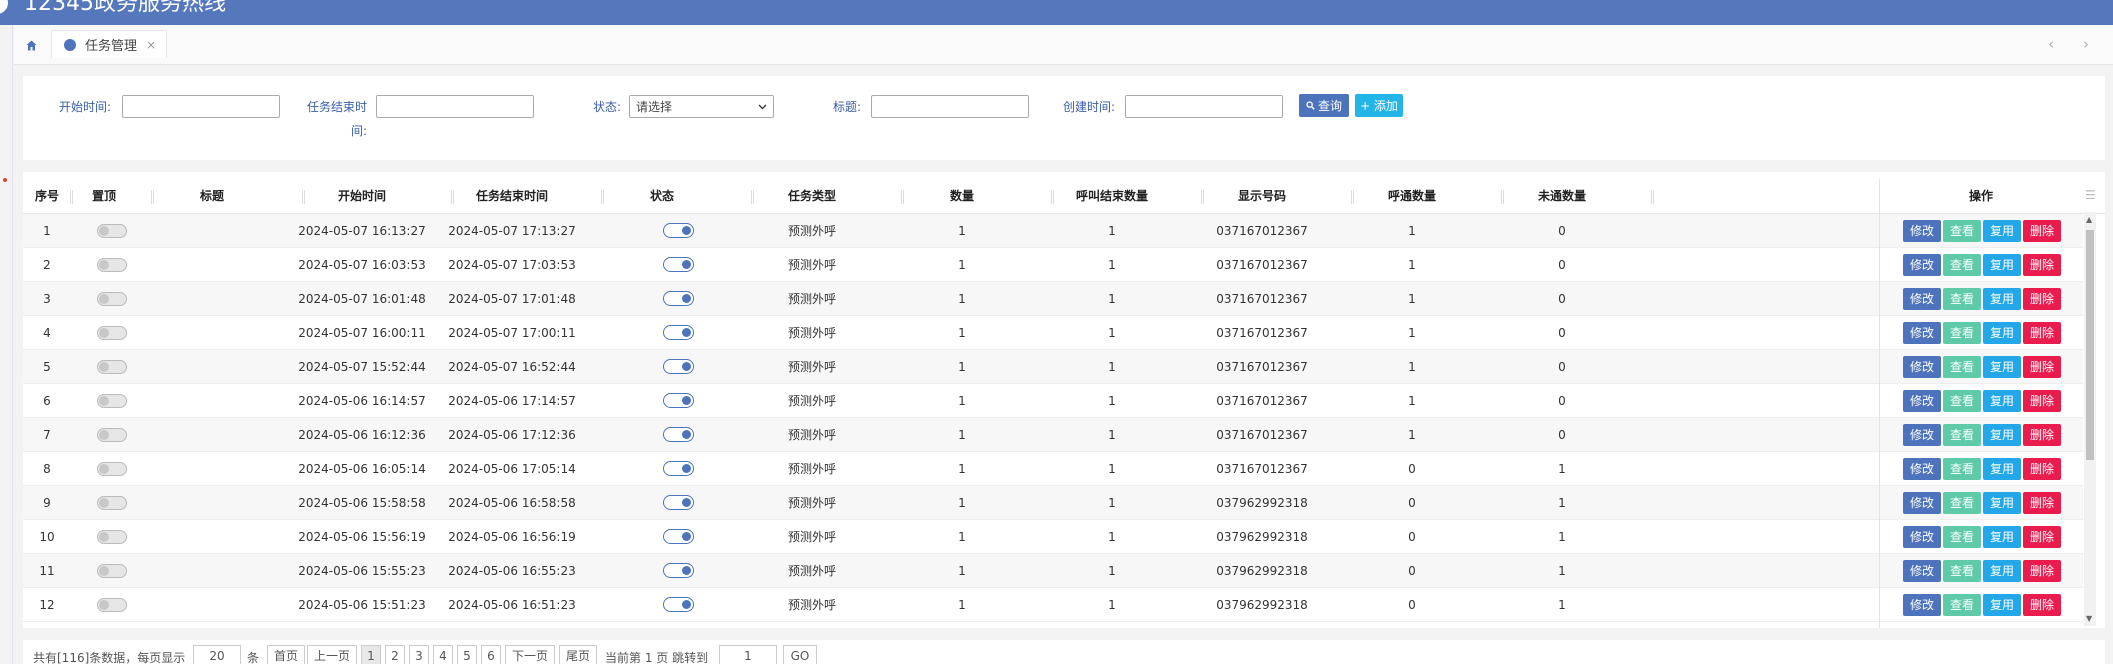 This screenshot has width=2113, height=664. Describe the element at coordinates (419, 654) in the screenshot. I see `page-button-3: 3` at that location.